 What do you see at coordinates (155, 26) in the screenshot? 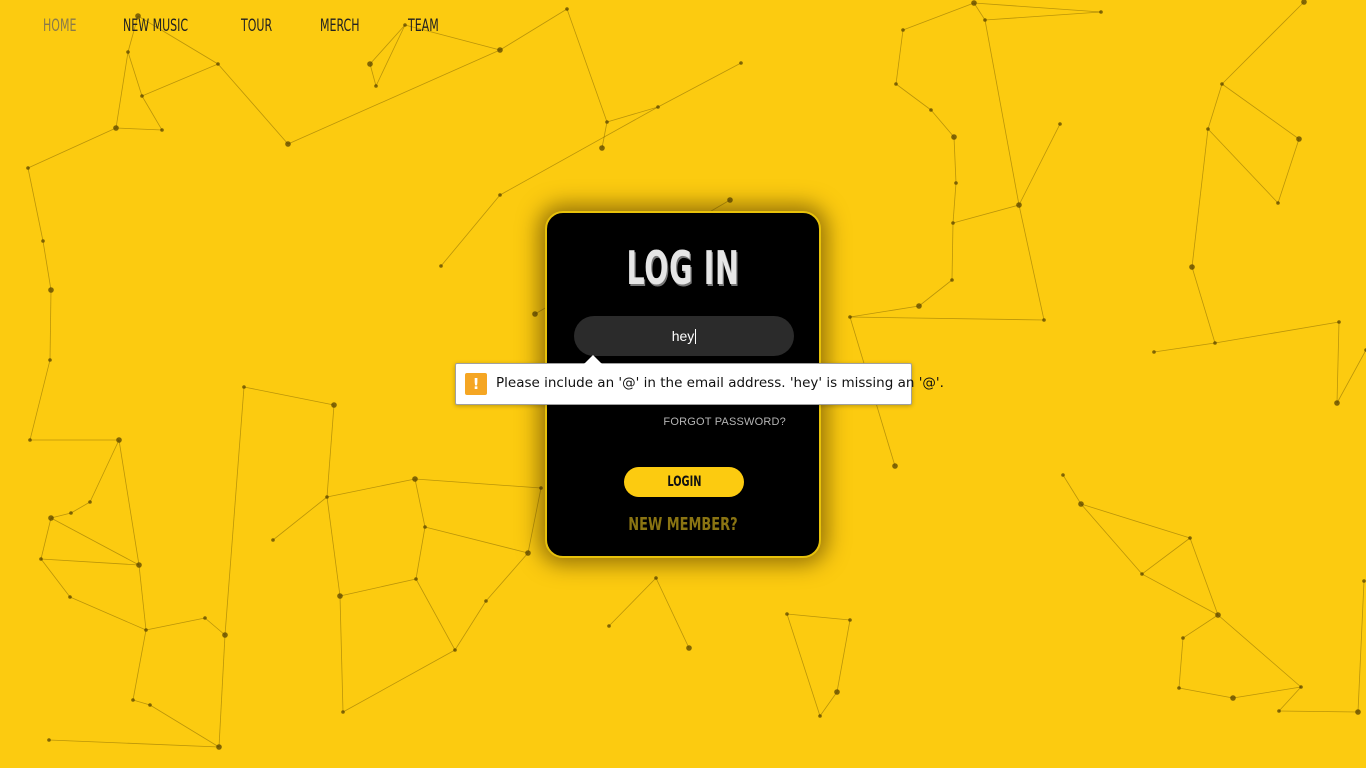
I see `nav-new-music: NEW MUSIC` at bounding box center [155, 26].